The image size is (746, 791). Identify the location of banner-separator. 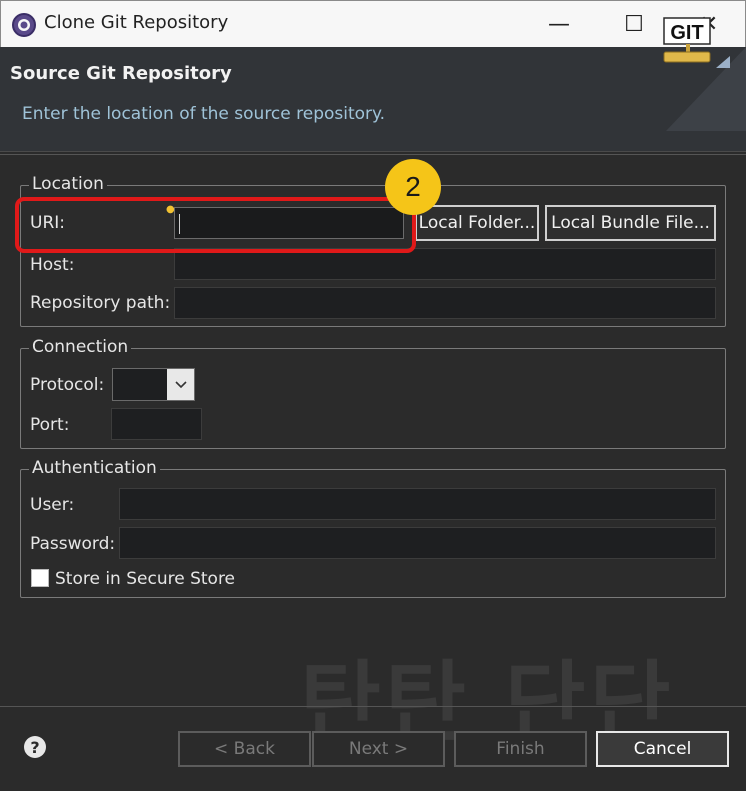
(373, 154).